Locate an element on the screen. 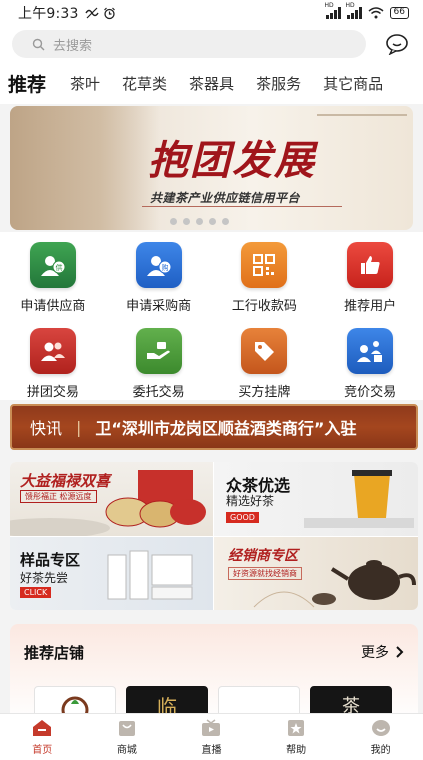 The image size is (423, 760). ticker-label: 快讯 is located at coordinates (46, 428).